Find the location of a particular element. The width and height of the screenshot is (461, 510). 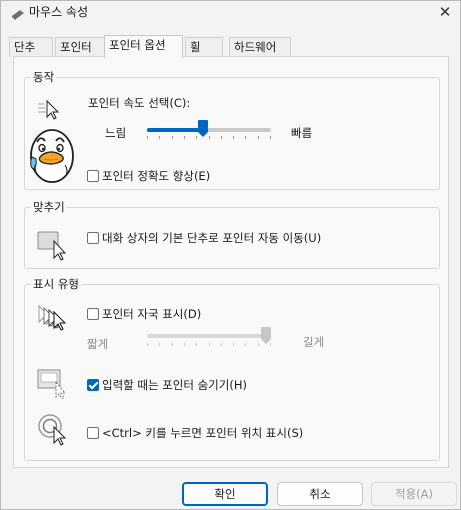

pointer-trails-icon is located at coordinates (52, 317).